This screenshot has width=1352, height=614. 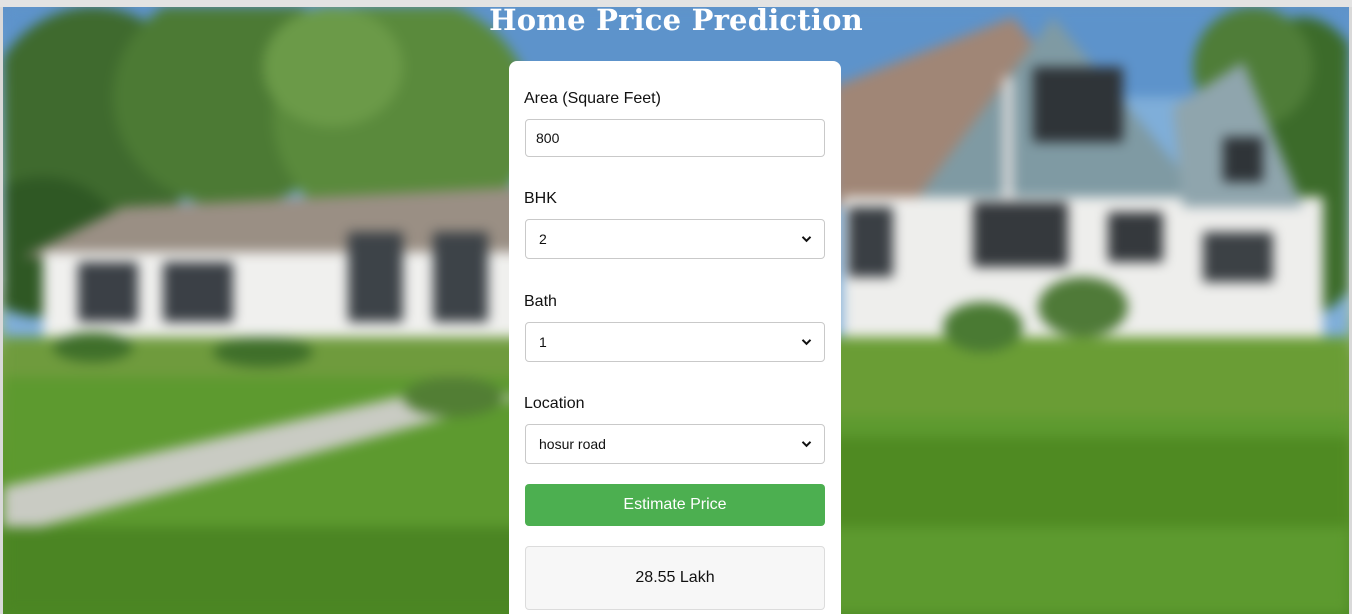 What do you see at coordinates (676, 20) in the screenshot?
I see `page-title: Home Price Prediction` at bounding box center [676, 20].